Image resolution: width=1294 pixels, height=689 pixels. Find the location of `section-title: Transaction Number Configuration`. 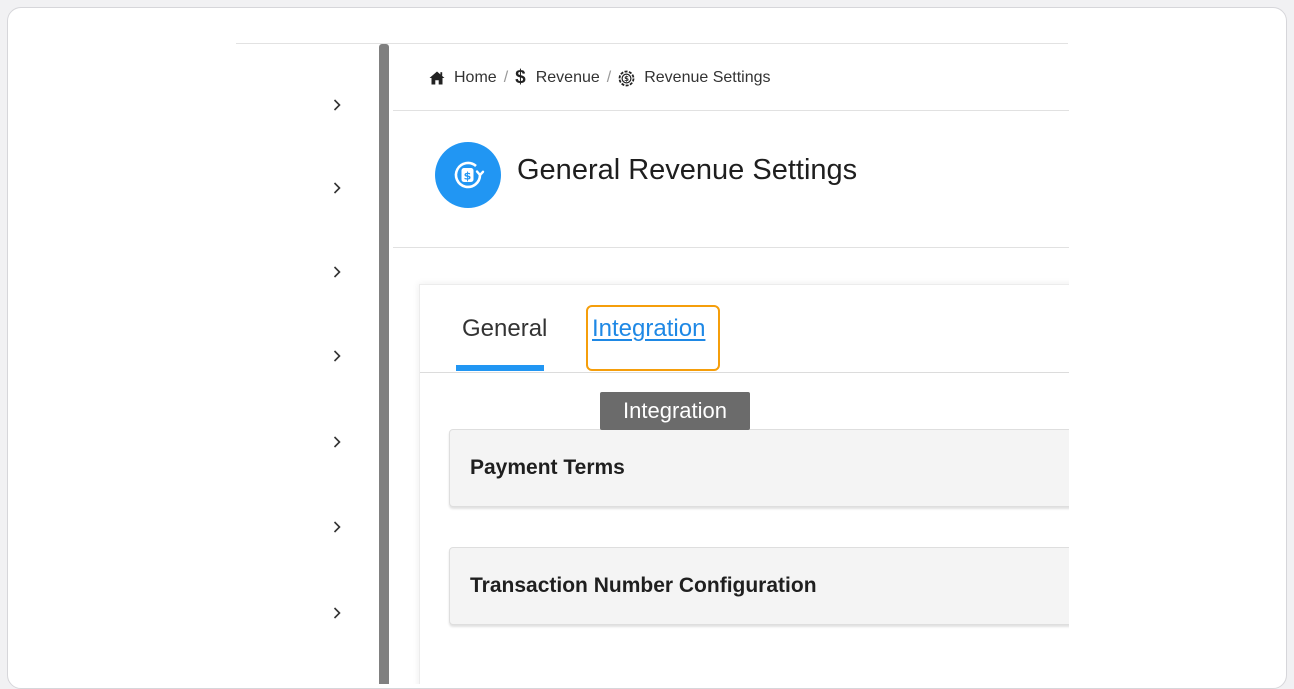

section-title: Transaction Number Configuration is located at coordinates (643, 585).